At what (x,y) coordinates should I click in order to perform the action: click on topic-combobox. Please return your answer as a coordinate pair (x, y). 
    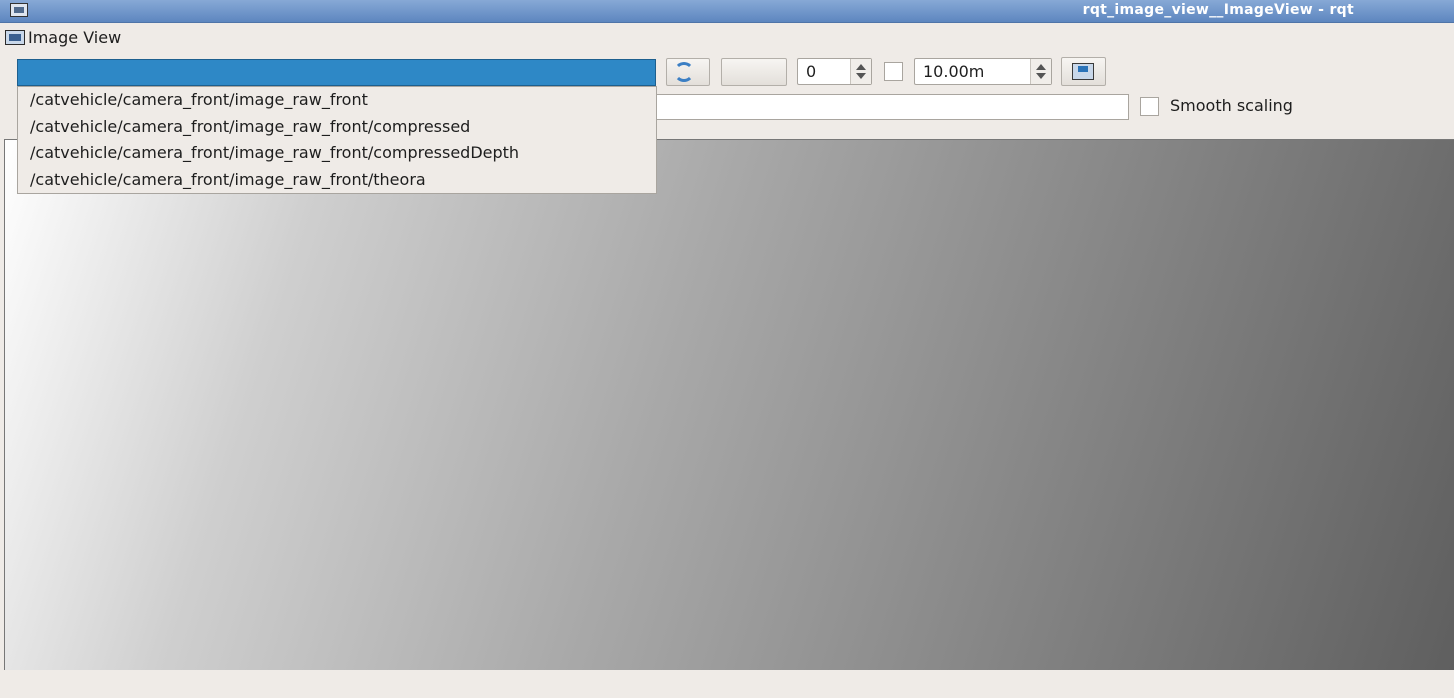
    Looking at the image, I should click on (336, 72).